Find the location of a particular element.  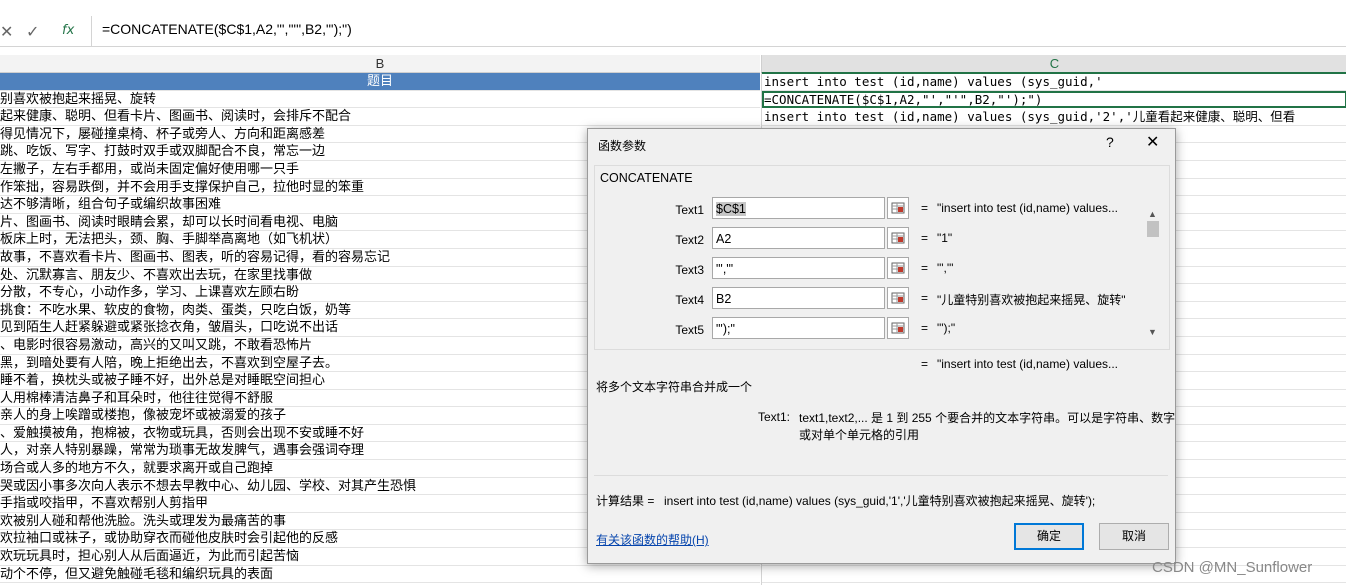

argument-result: "');" is located at coordinates (946, 328).